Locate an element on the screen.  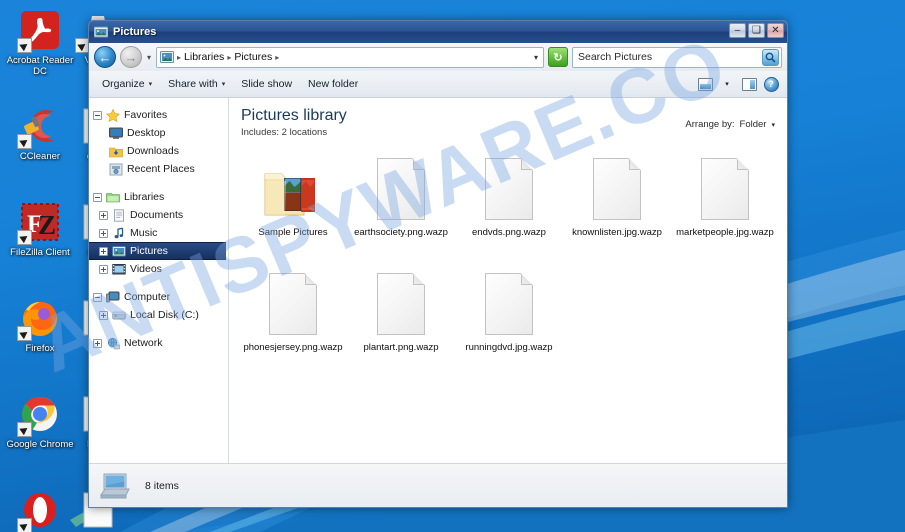
list-item: plantart.png.wazp is located at coordinates (401, 322).